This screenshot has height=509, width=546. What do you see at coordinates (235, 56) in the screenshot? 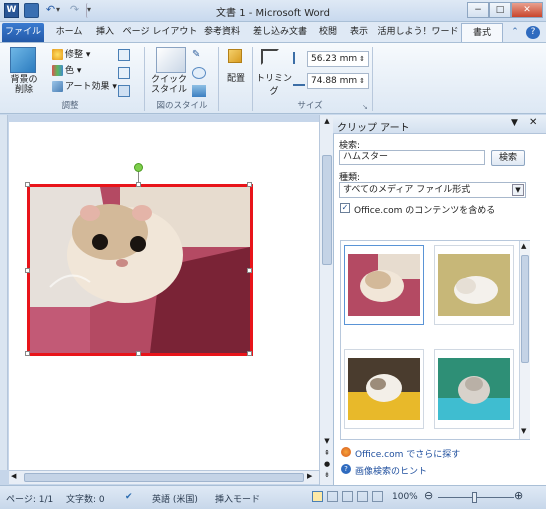
I see `arrange-icon` at bounding box center [235, 56].